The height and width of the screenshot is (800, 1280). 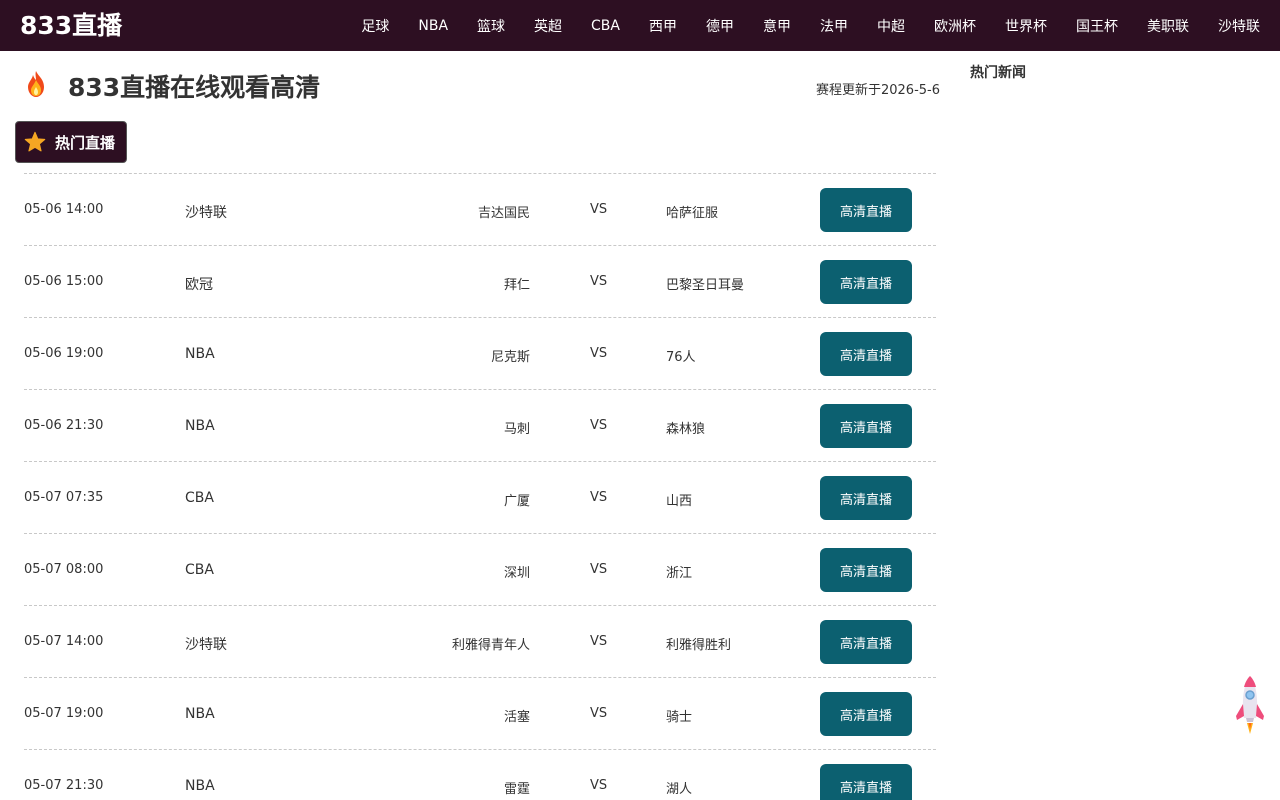 I want to click on nav-item: 美职联, so click(x=1168, y=26).